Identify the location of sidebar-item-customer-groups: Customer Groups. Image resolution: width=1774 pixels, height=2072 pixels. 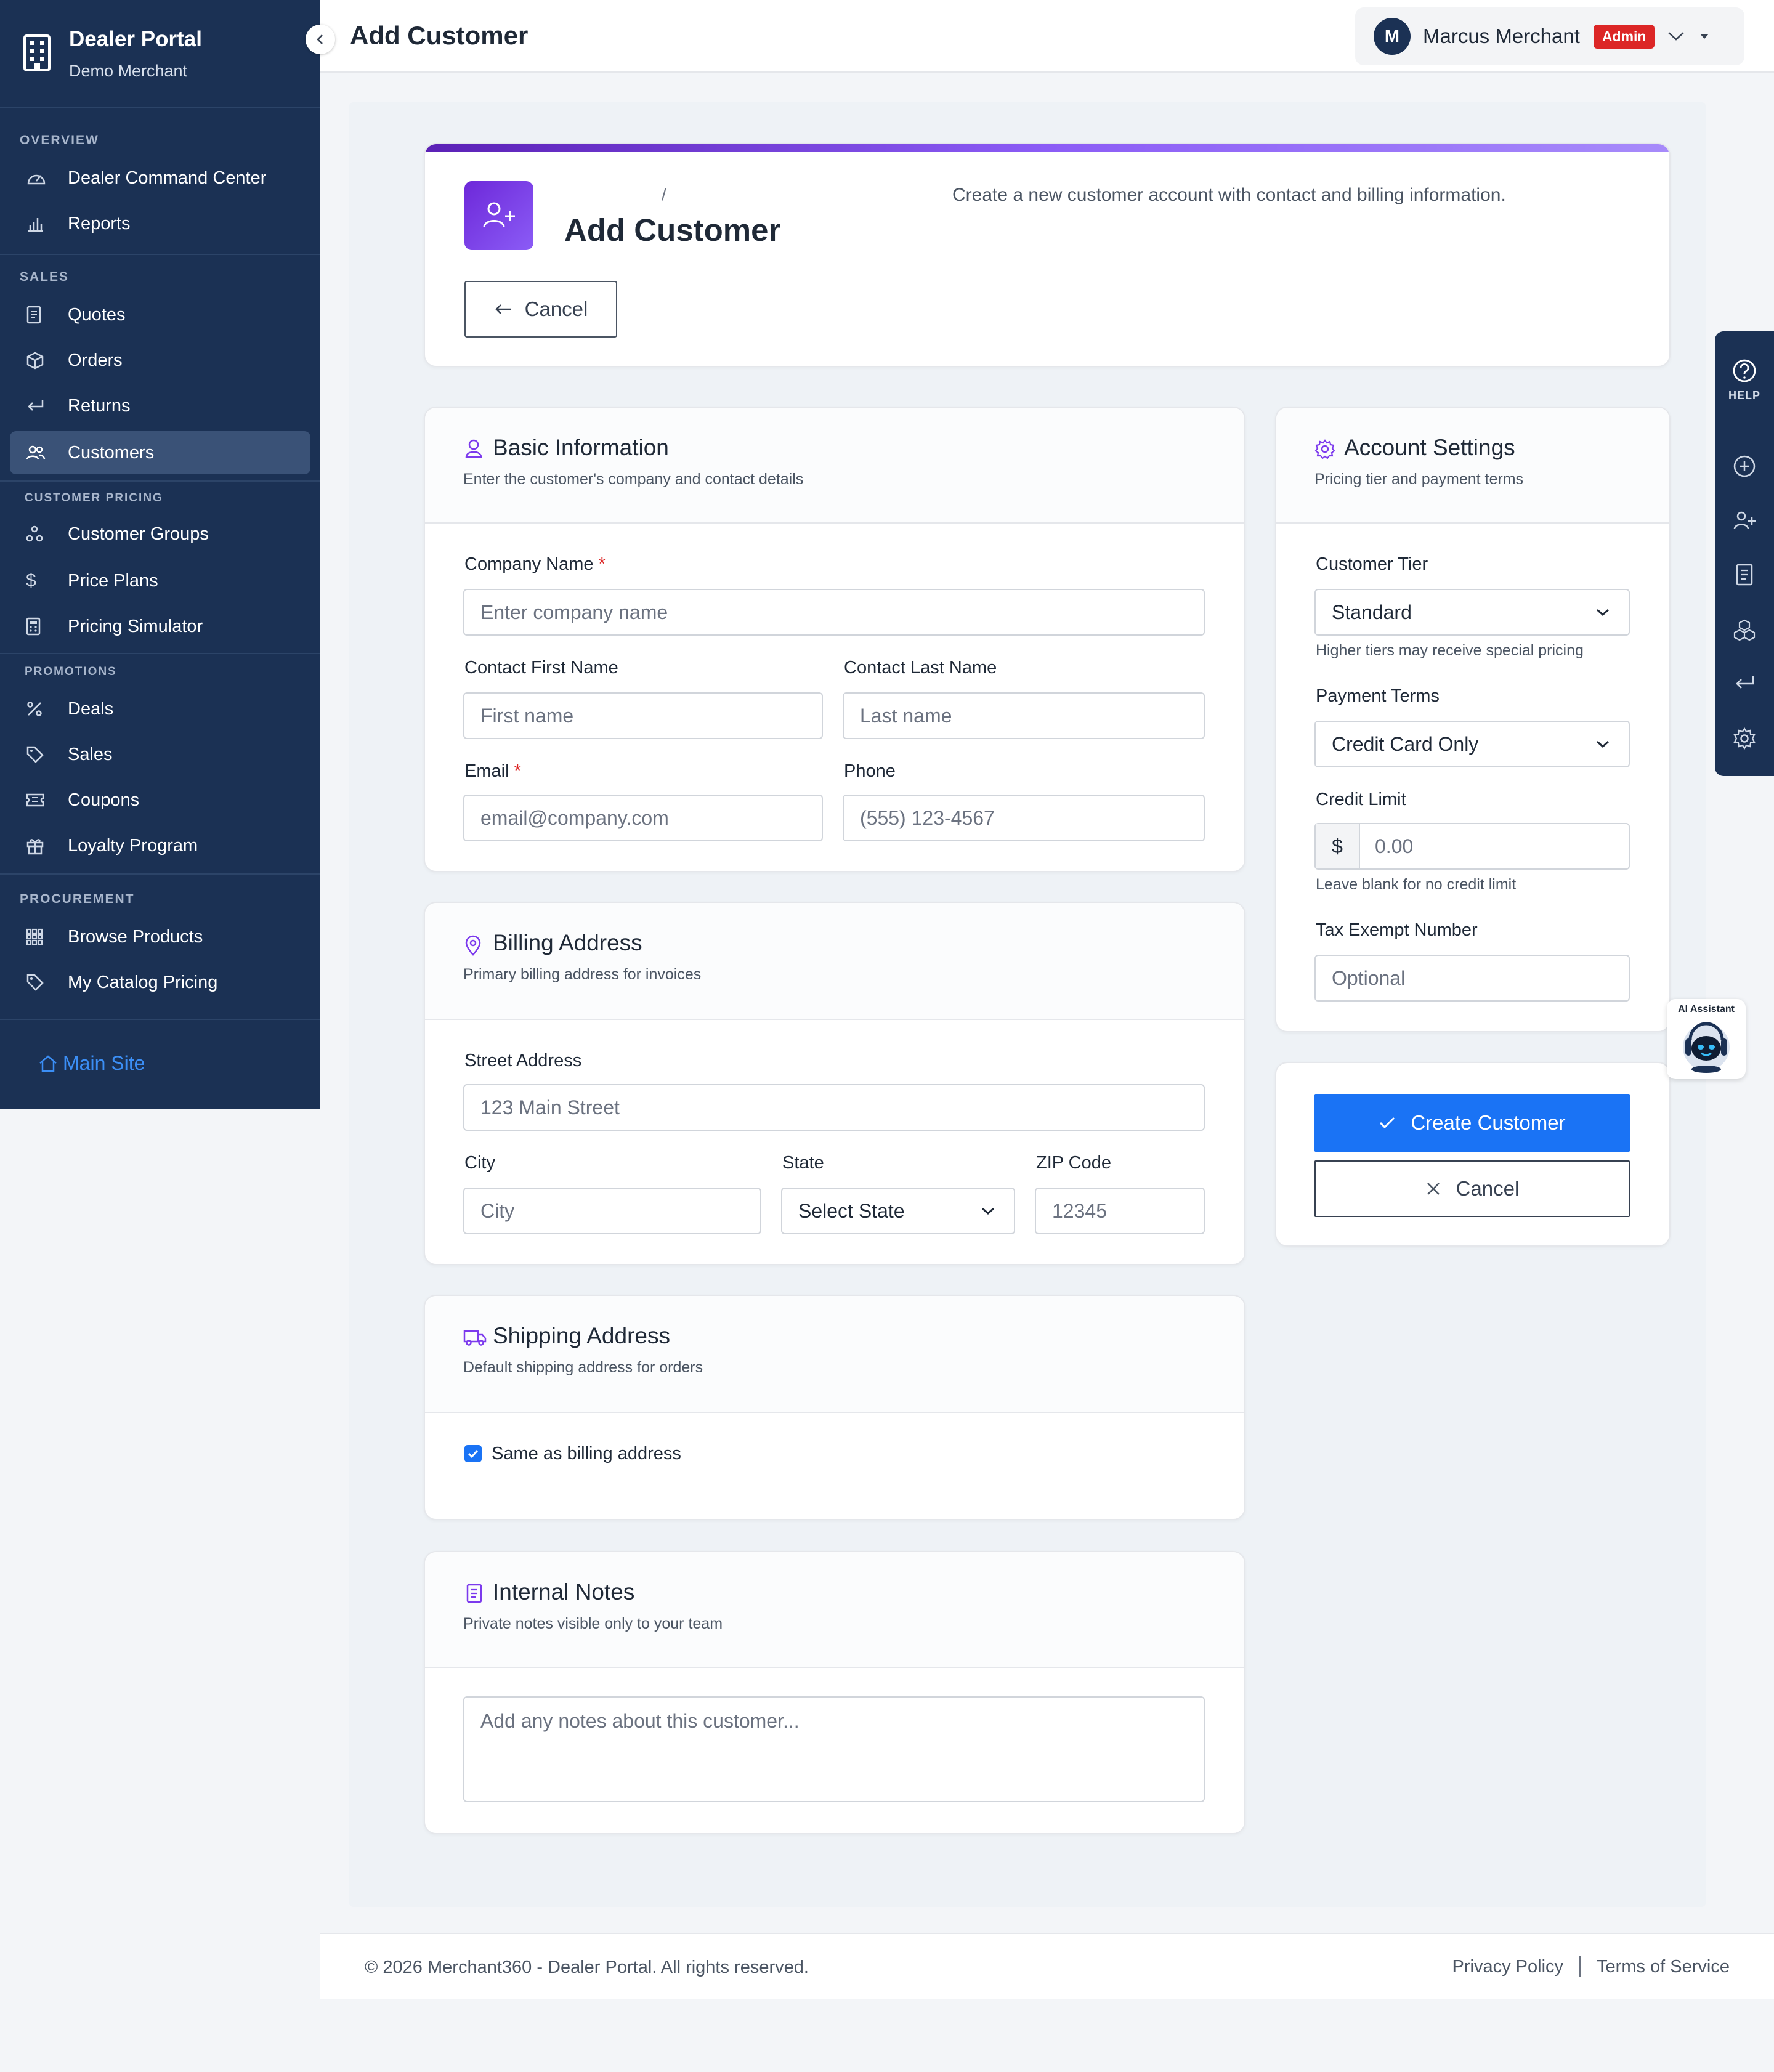
(160, 534).